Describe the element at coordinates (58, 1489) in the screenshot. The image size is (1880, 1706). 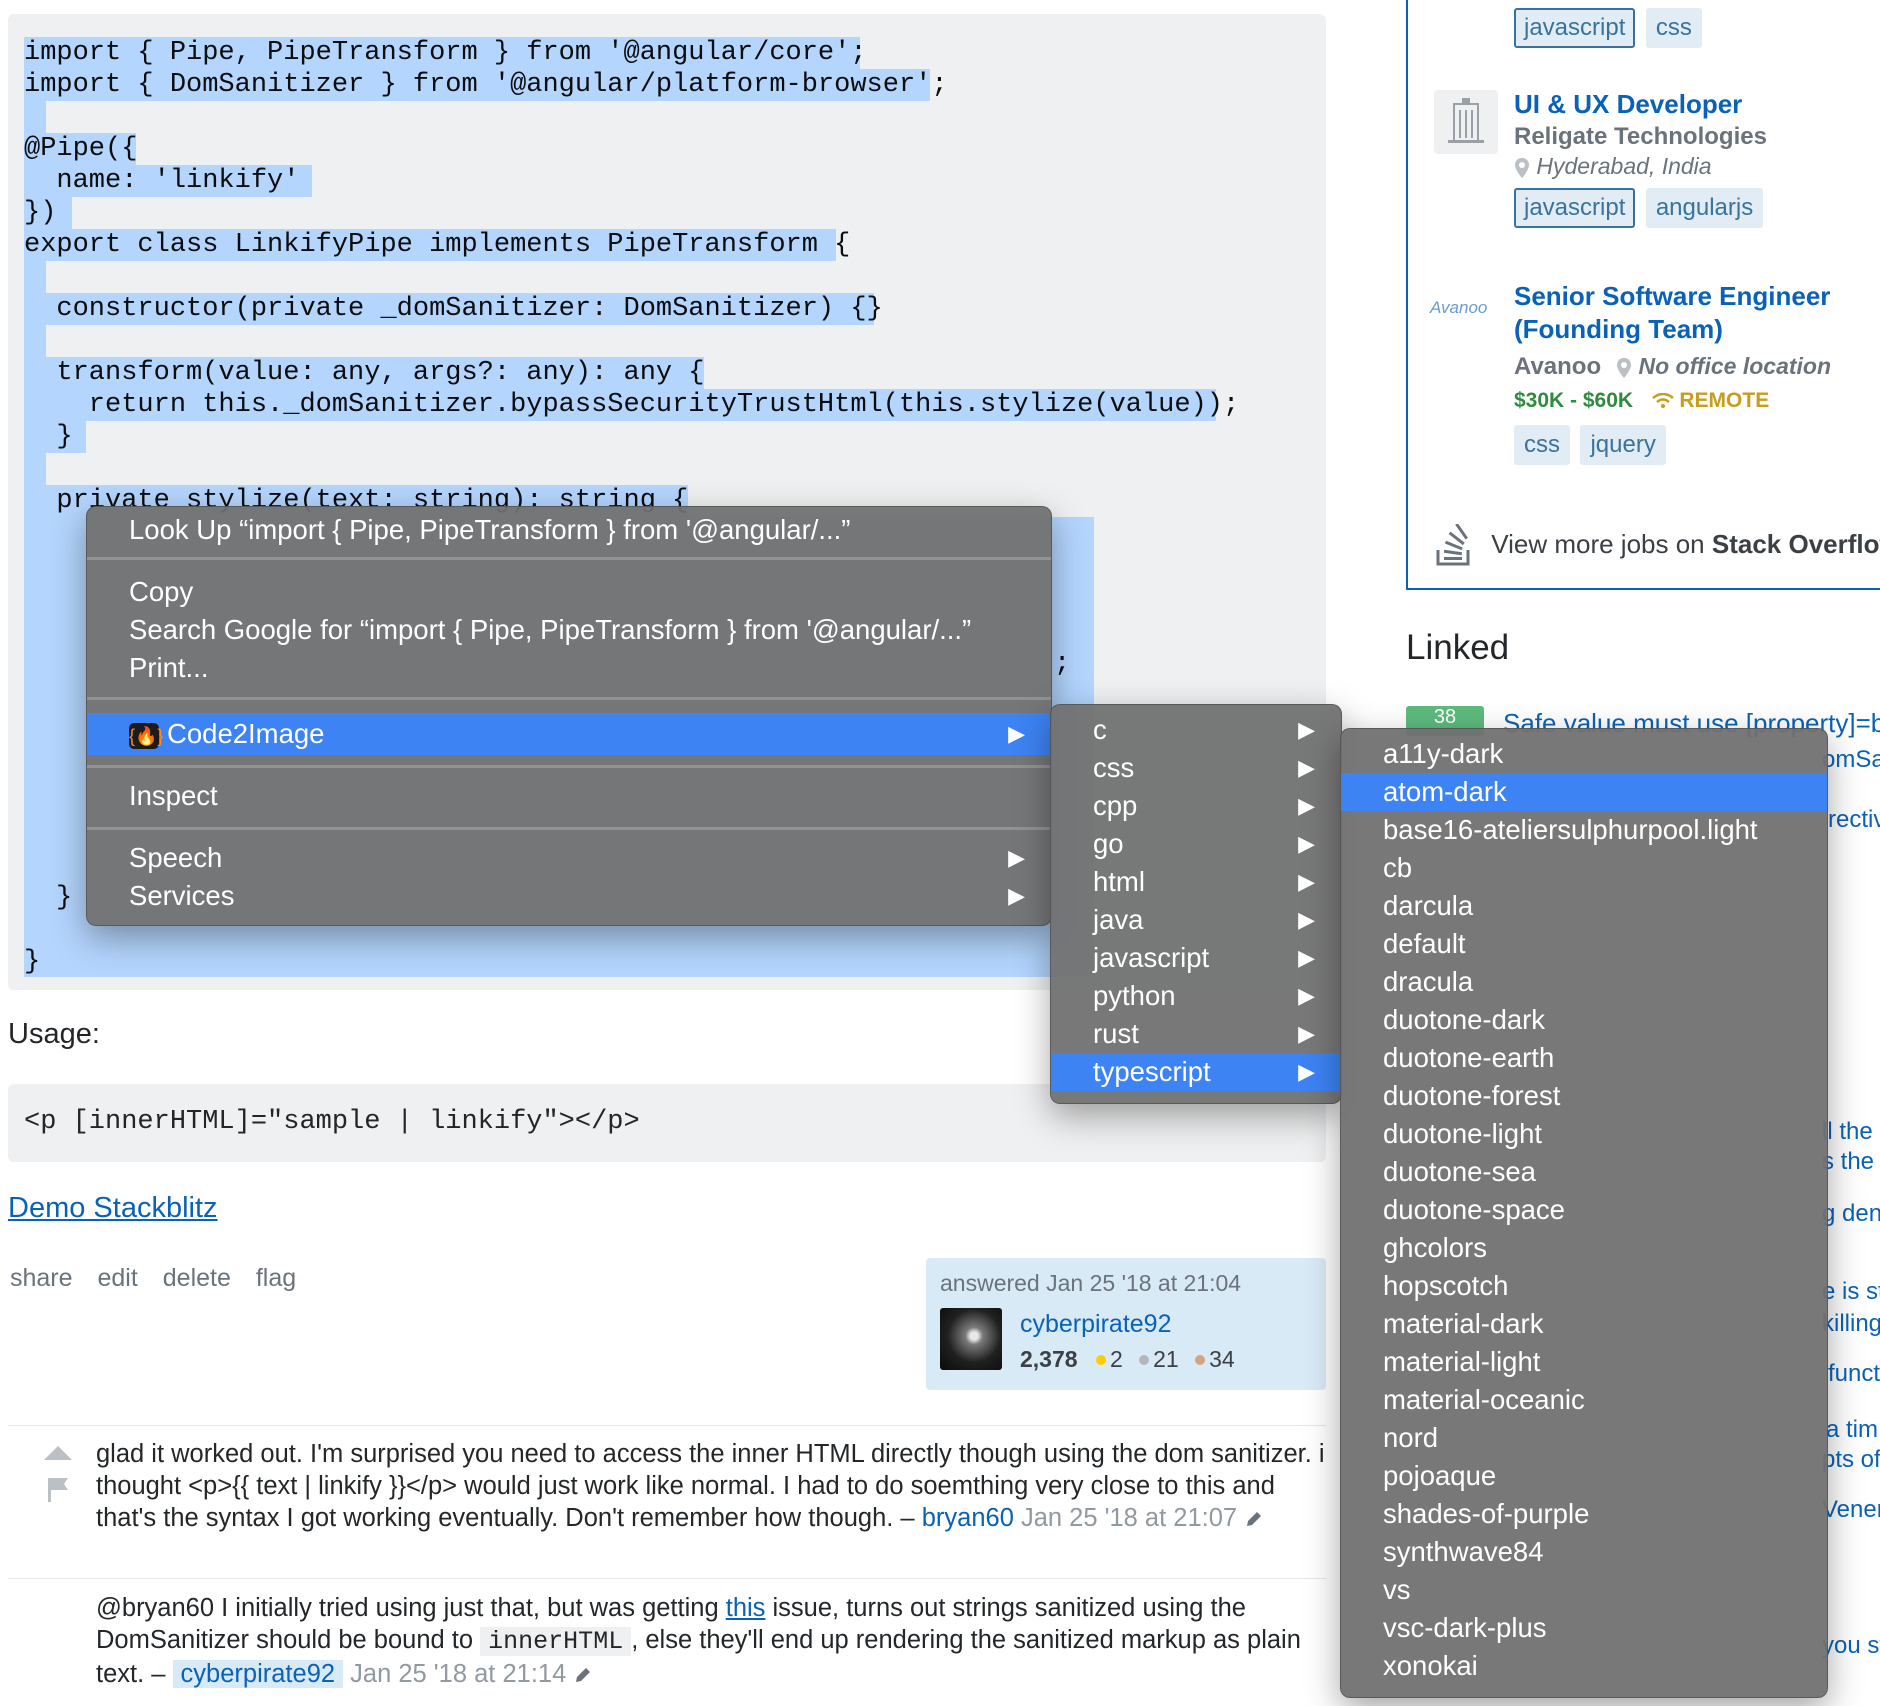
I see `comment-flag-icon` at that location.